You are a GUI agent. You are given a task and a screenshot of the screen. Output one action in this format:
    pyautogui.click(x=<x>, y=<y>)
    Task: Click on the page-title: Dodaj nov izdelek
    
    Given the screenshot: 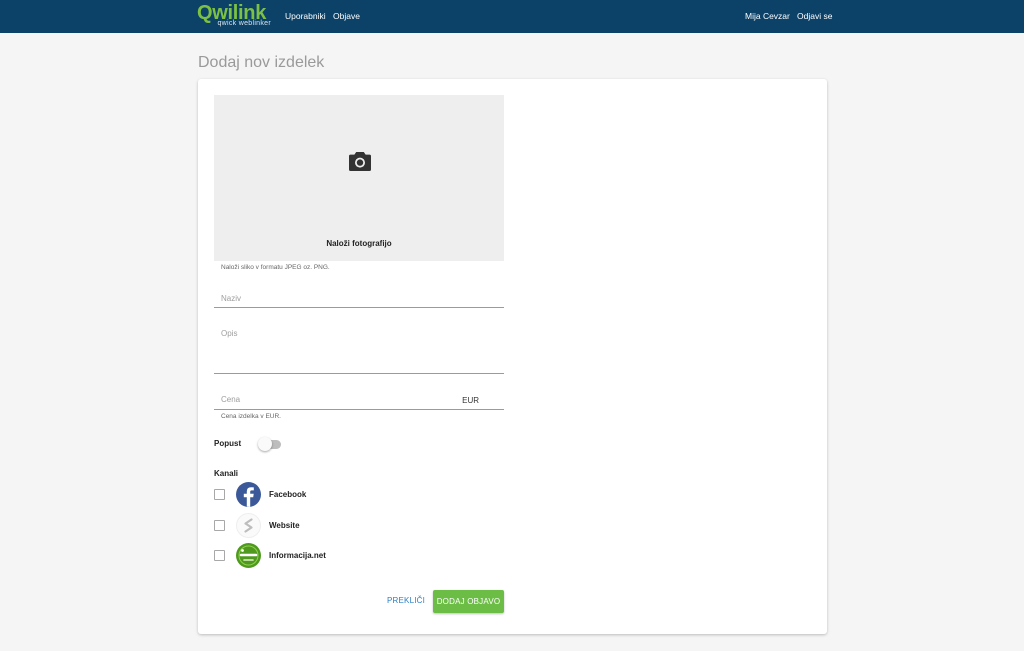 What is the action you would take?
    pyautogui.click(x=261, y=62)
    